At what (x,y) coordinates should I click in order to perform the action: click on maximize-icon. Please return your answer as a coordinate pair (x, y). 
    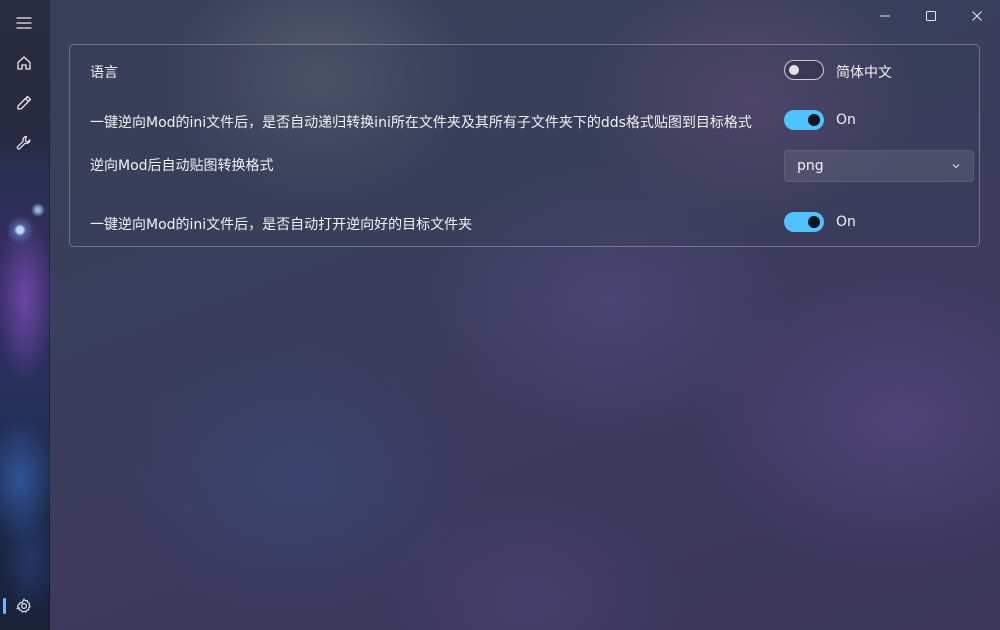
    Looking at the image, I should click on (931, 16).